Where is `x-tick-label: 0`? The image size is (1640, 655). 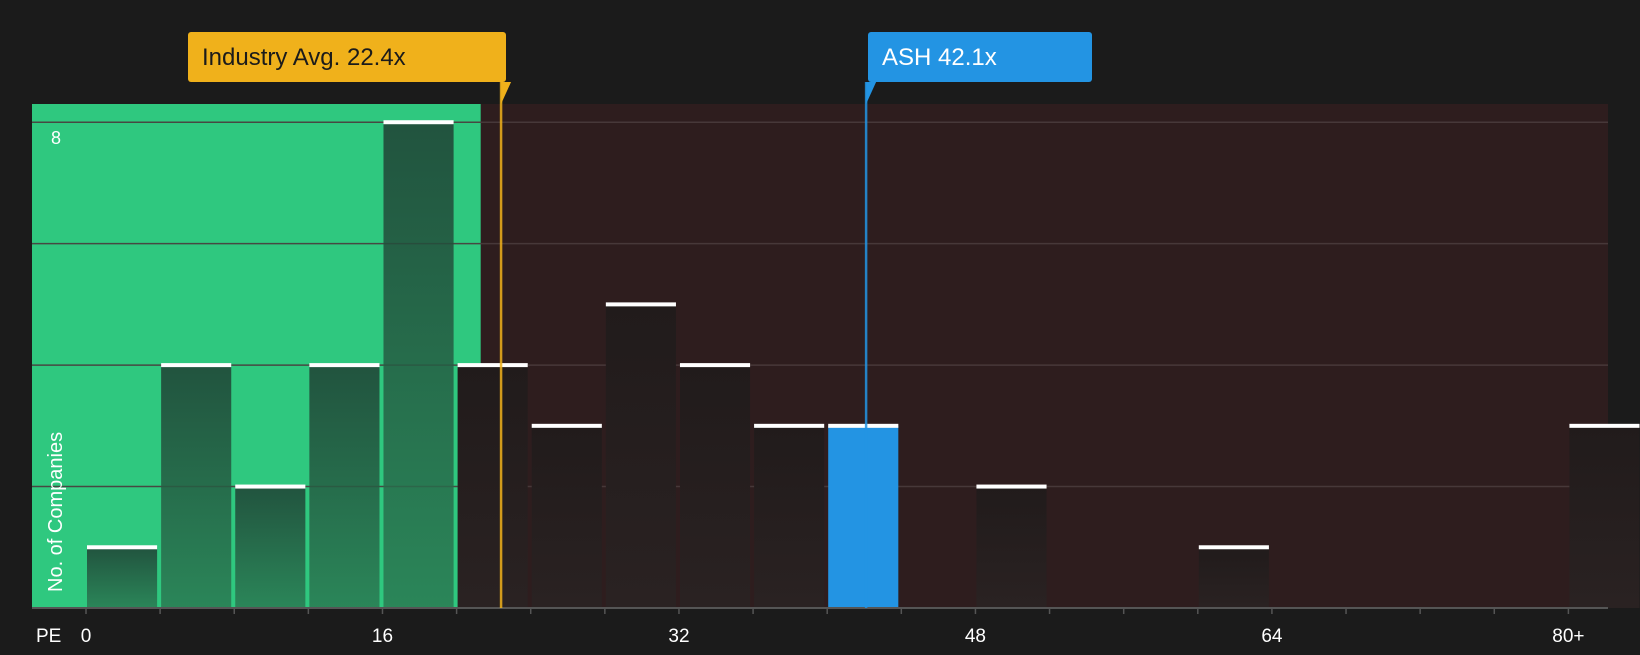
x-tick-label: 0 is located at coordinates (86, 636).